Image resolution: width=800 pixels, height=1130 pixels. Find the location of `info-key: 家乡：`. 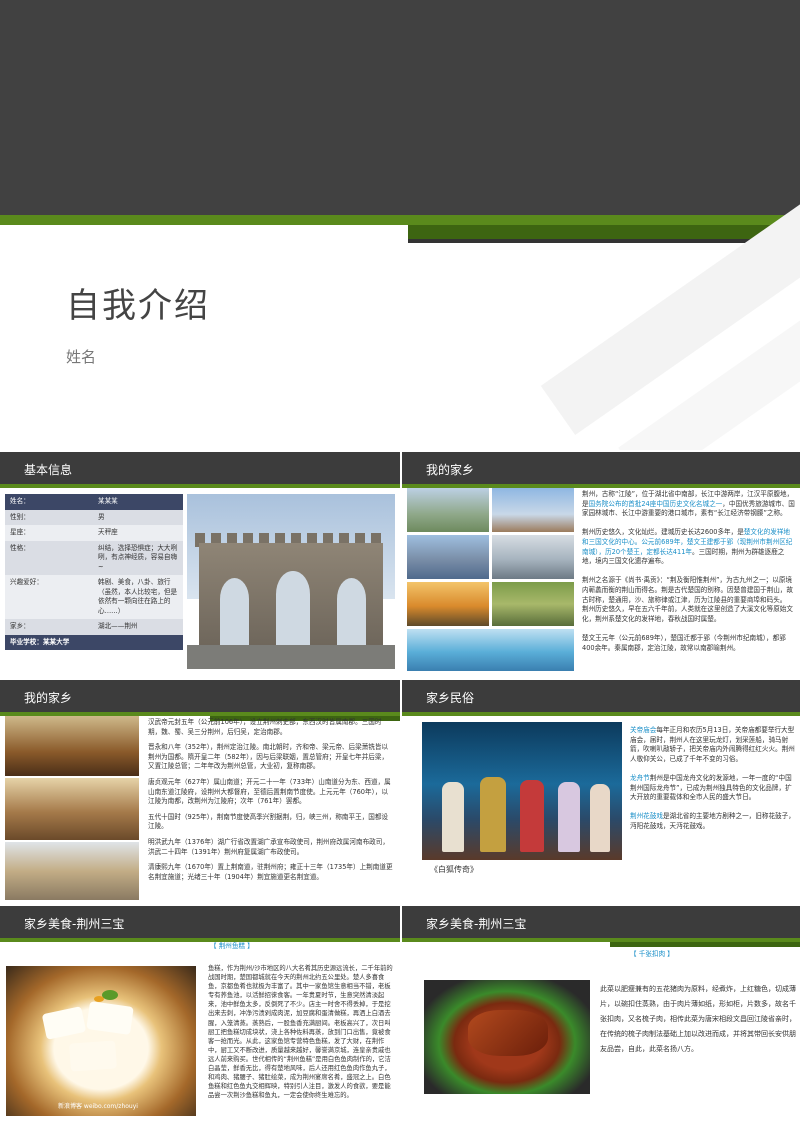

info-key: 家乡： is located at coordinates (49, 627).